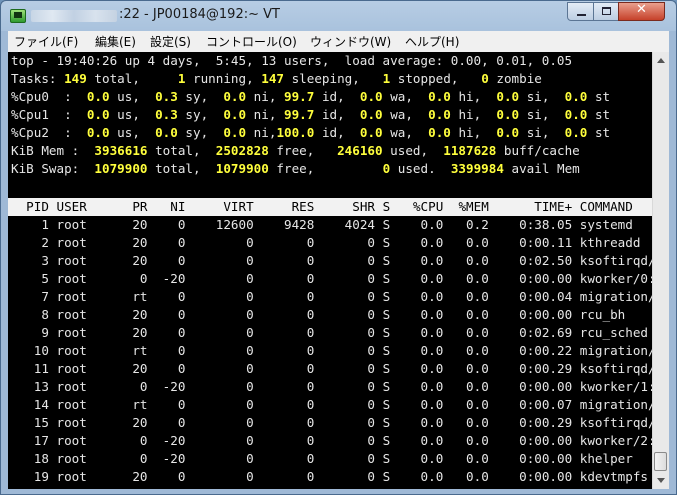  What do you see at coordinates (34, 476) in the screenshot?
I see `process-cell: 19` at bounding box center [34, 476].